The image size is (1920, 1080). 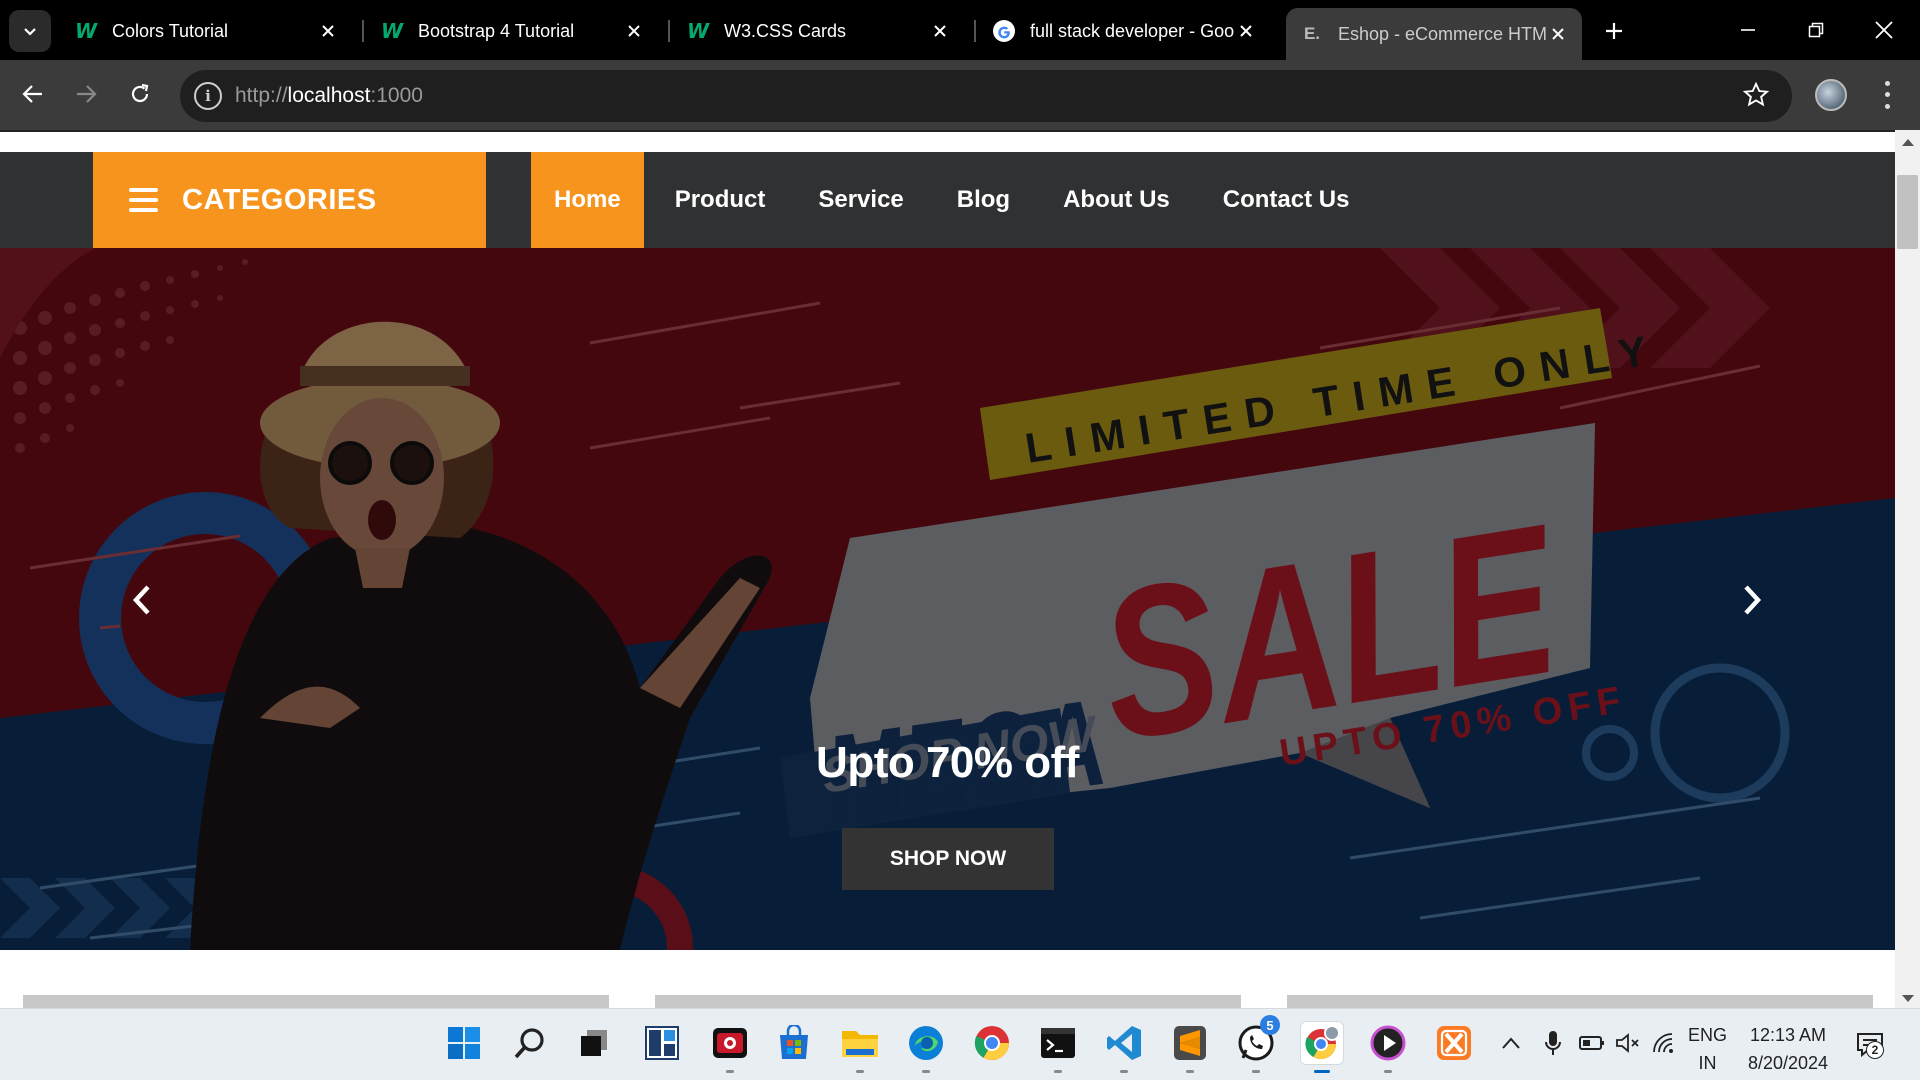 What do you see at coordinates (33, 94) in the screenshot?
I see `back-button` at bounding box center [33, 94].